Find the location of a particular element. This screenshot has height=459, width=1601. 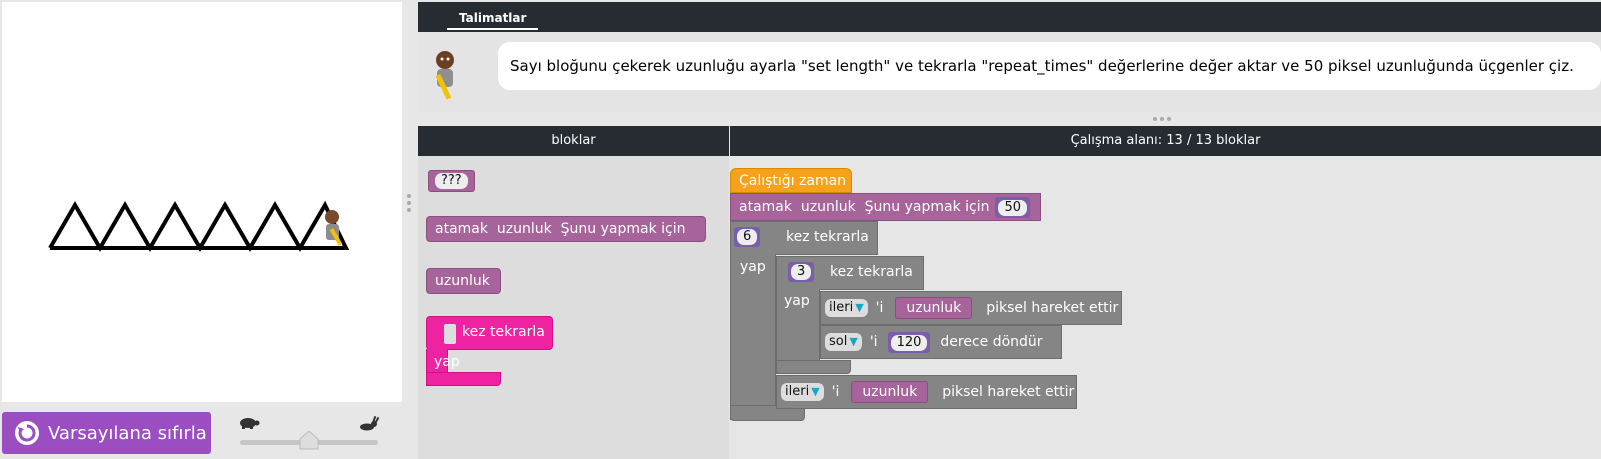

when-run-label: Çalıştığı zaman is located at coordinates (793, 180).